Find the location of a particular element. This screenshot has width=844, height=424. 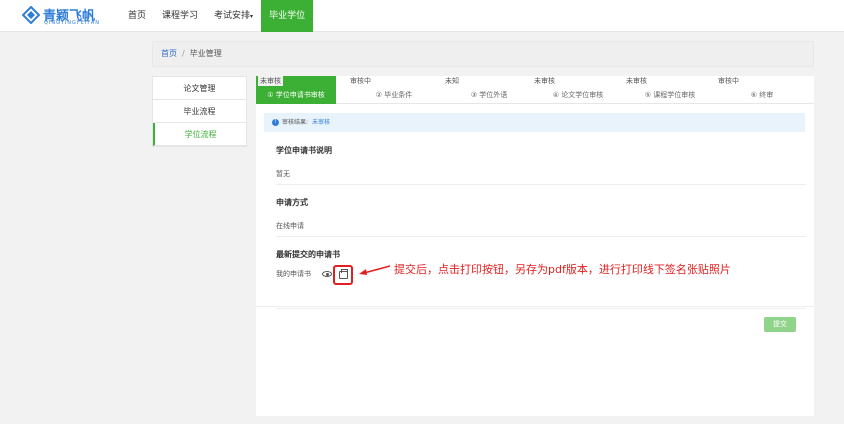

section-title: 学位申请书说明 is located at coordinates (304, 150).